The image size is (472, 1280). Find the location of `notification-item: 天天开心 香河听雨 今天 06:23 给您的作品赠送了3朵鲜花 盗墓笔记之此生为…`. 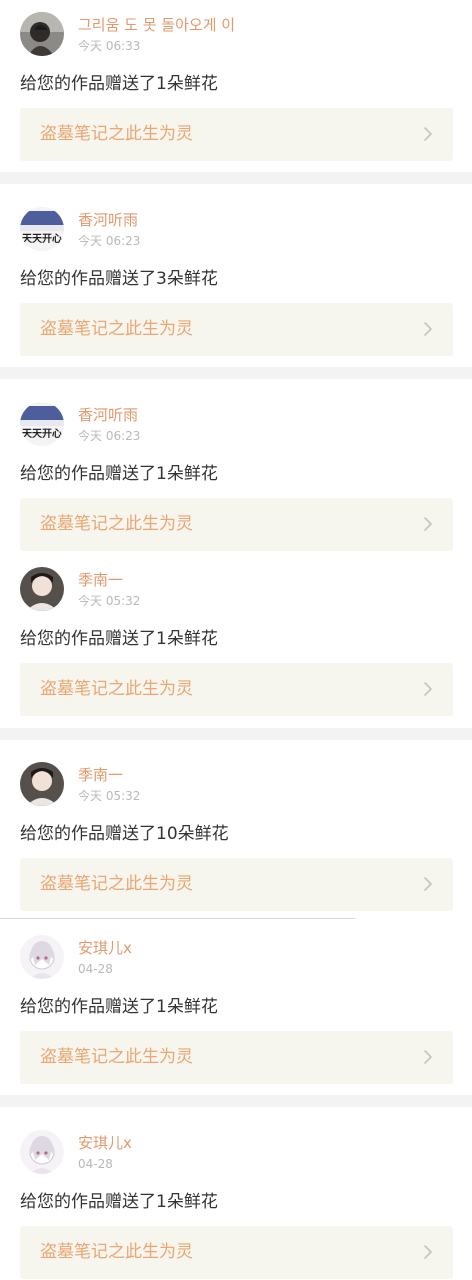

notification-item: 天天开心 香河听雨 今天 06:23 给您的作品赠送了3朵鲜花 盗墓笔记之此生为… is located at coordinates (236, 277).